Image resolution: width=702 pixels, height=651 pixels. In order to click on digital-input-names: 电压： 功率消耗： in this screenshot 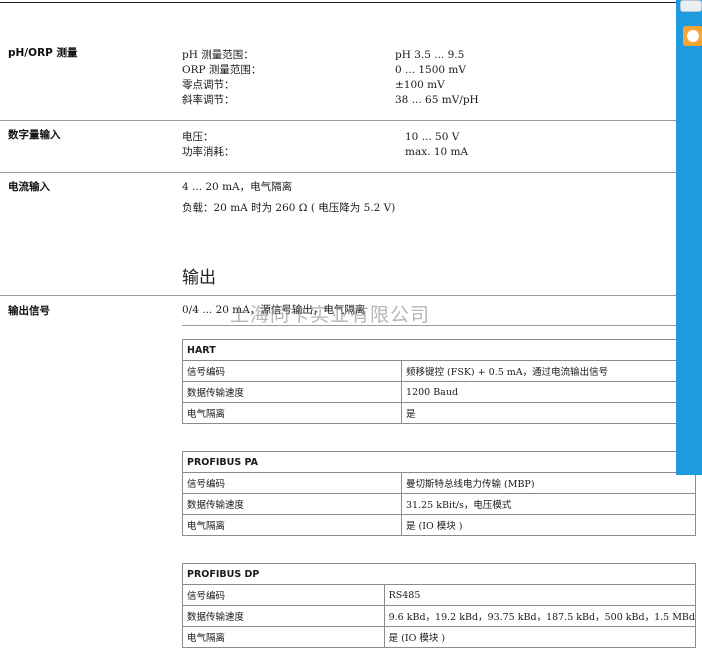, I will do `click(208, 145)`.